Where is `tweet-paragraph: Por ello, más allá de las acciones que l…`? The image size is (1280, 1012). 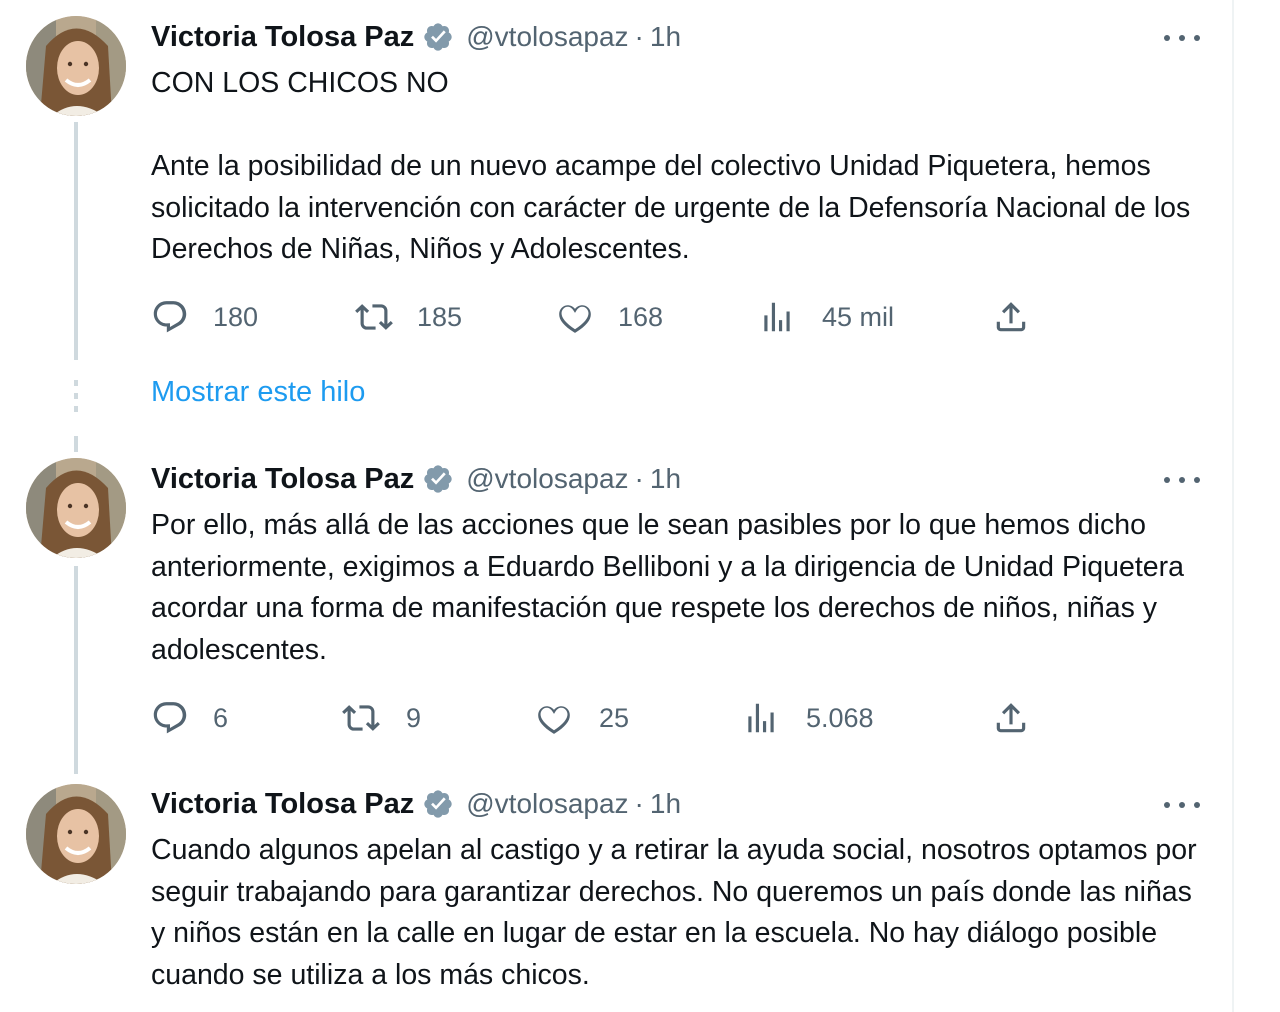
tweet-paragraph: Por ello, más allá de las acciones que l… is located at coordinates (667, 587).